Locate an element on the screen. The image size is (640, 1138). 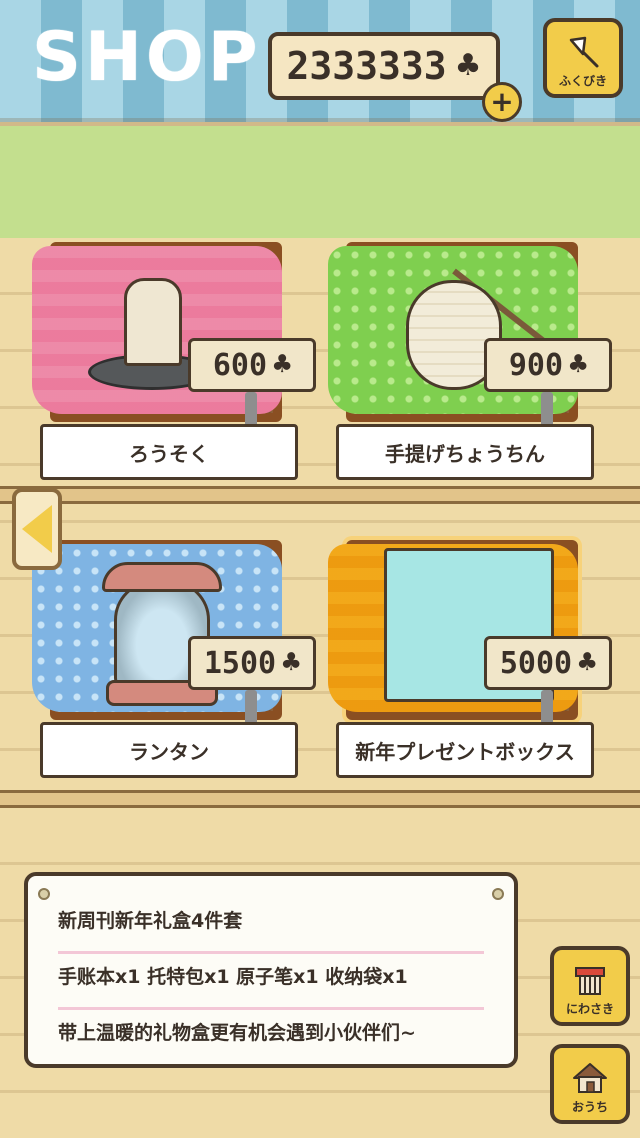
item-name: ランタン is located at coordinates (169, 750).